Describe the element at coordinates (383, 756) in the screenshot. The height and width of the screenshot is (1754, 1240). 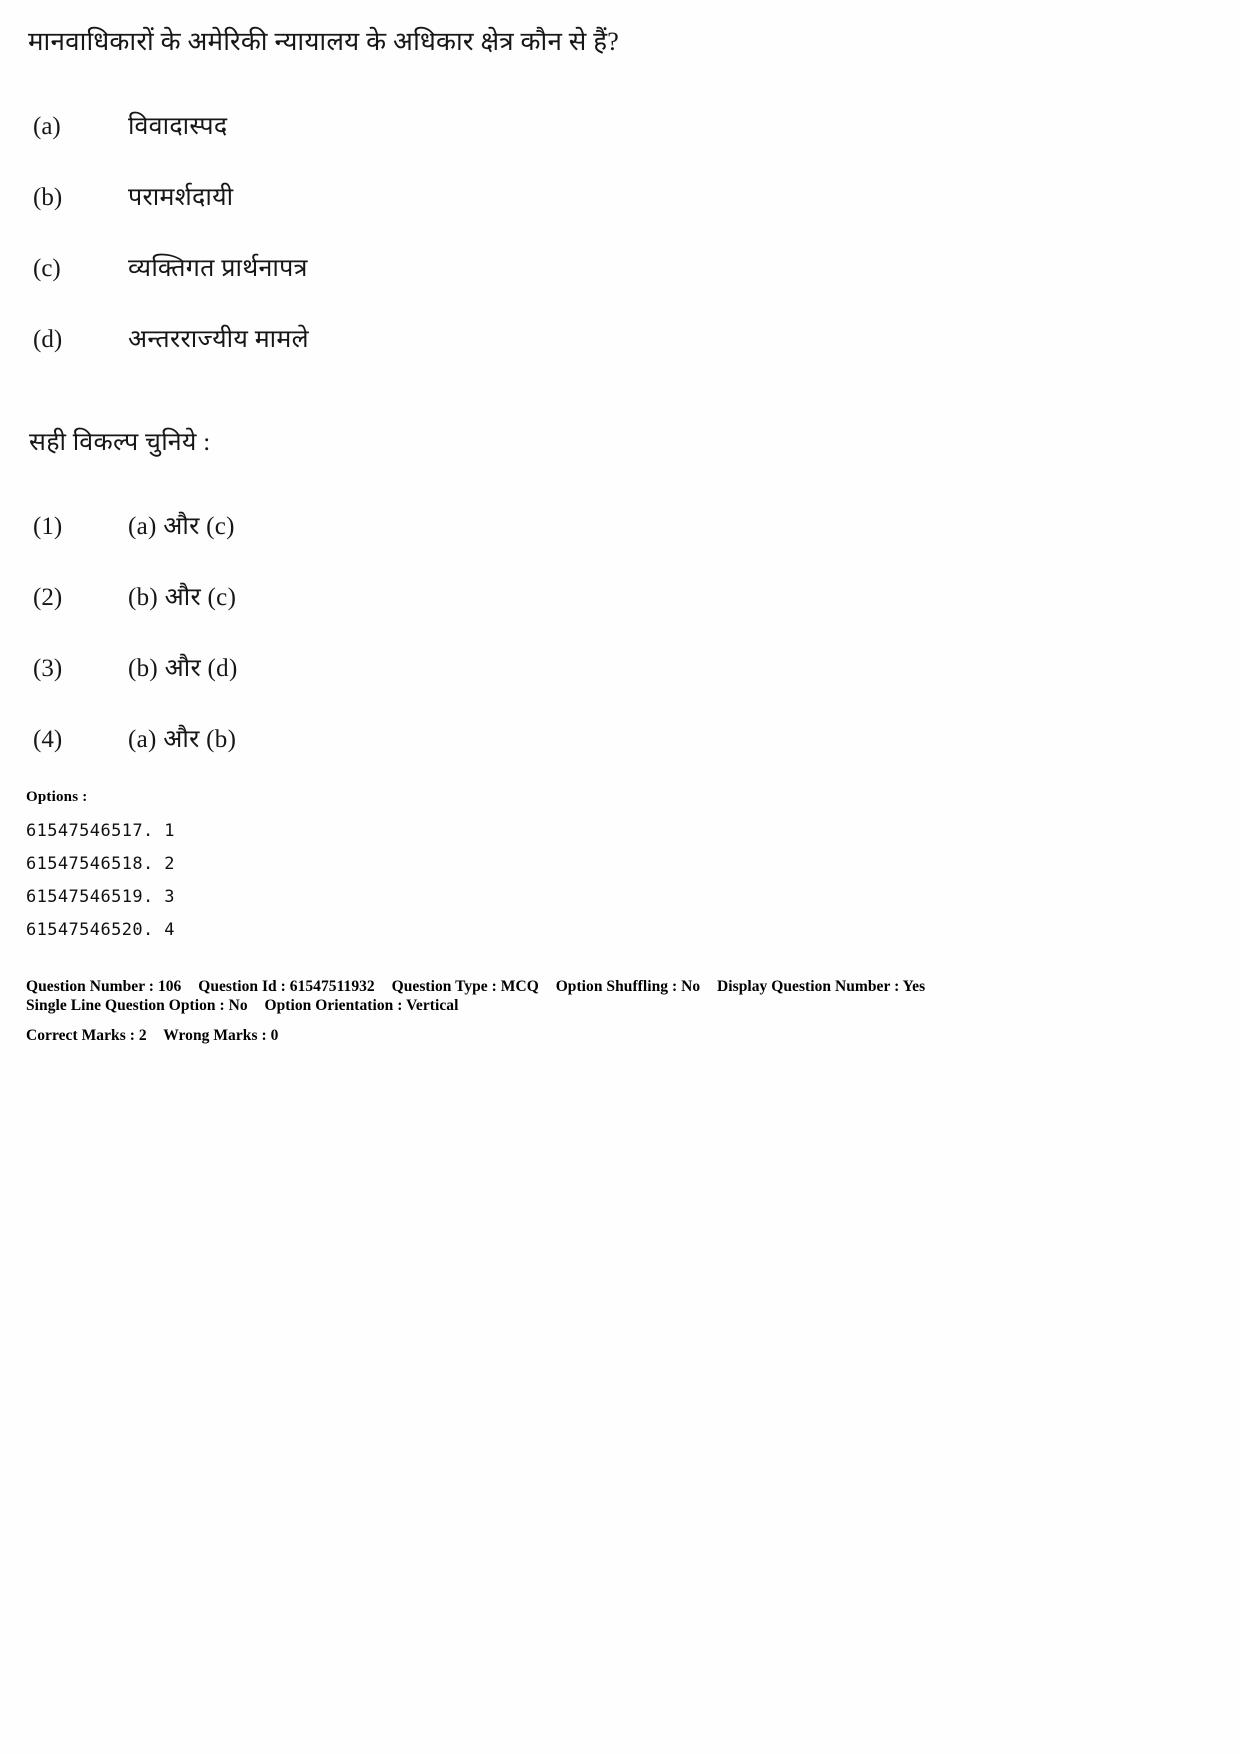
I see `answer-choice-4: (4) (a) और (b)` at that location.